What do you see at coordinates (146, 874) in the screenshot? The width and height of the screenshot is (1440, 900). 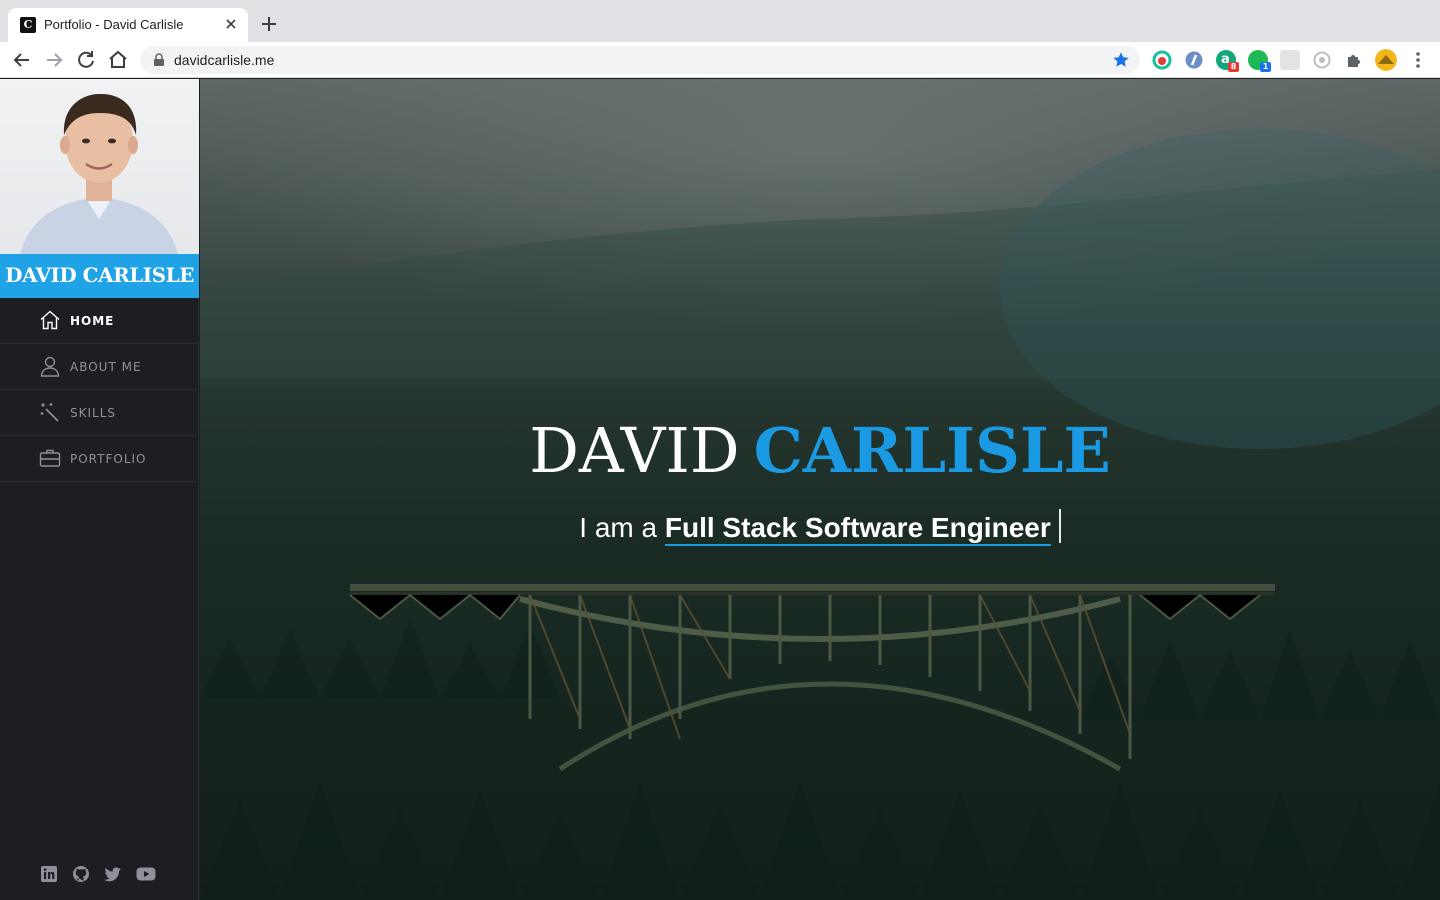 I see `youtube-icon` at bounding box center [146, 874].